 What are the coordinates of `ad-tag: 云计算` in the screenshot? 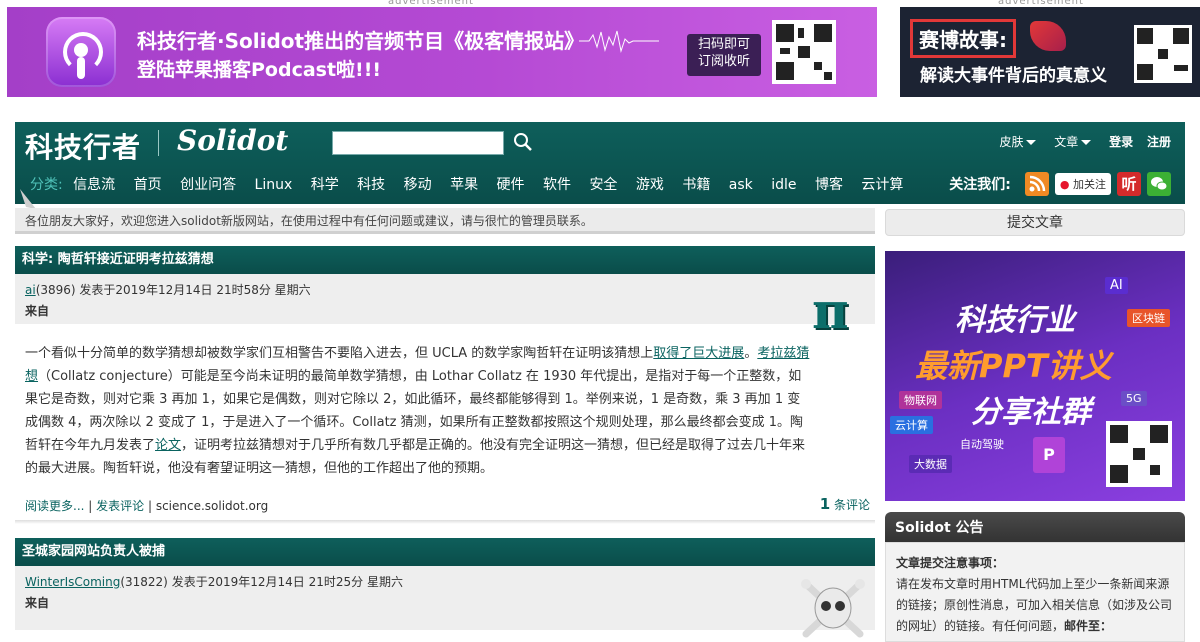 It's located at (911, 425).